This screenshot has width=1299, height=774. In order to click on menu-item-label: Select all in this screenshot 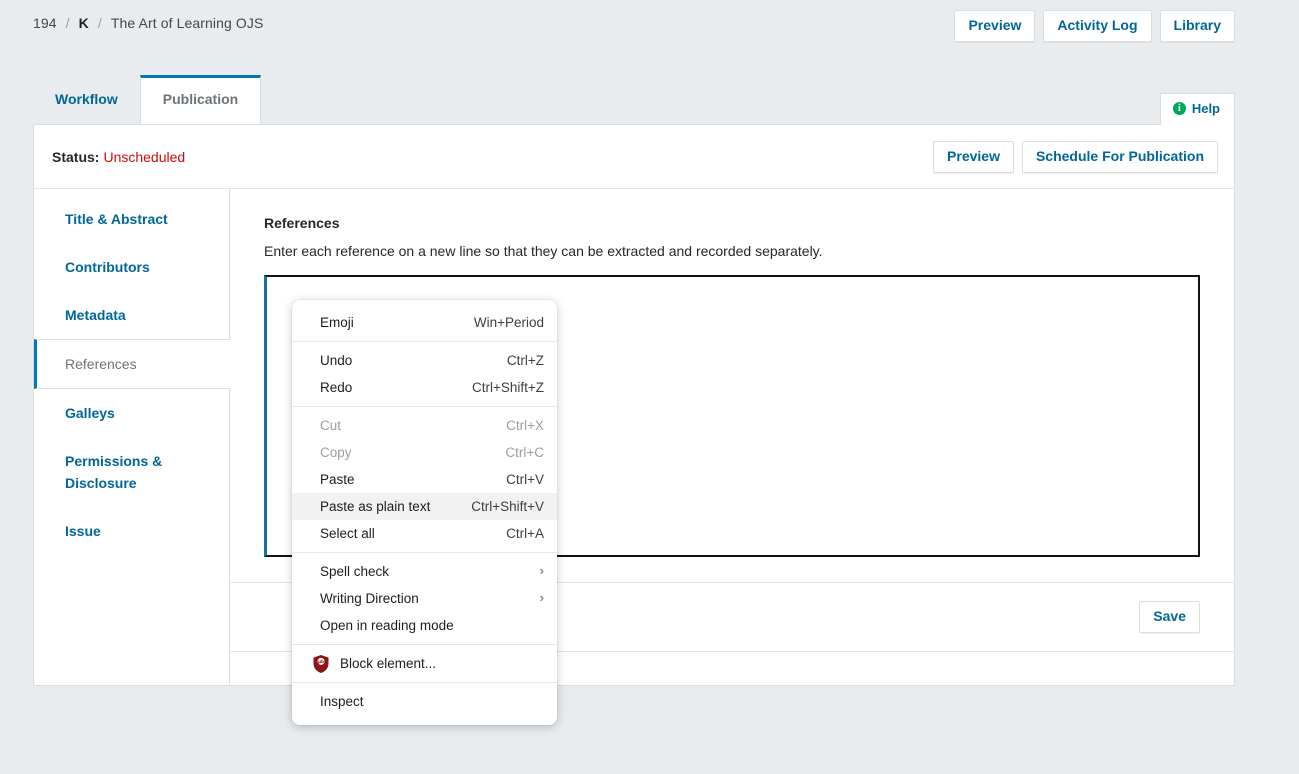, I will do `click(347, 533)`.